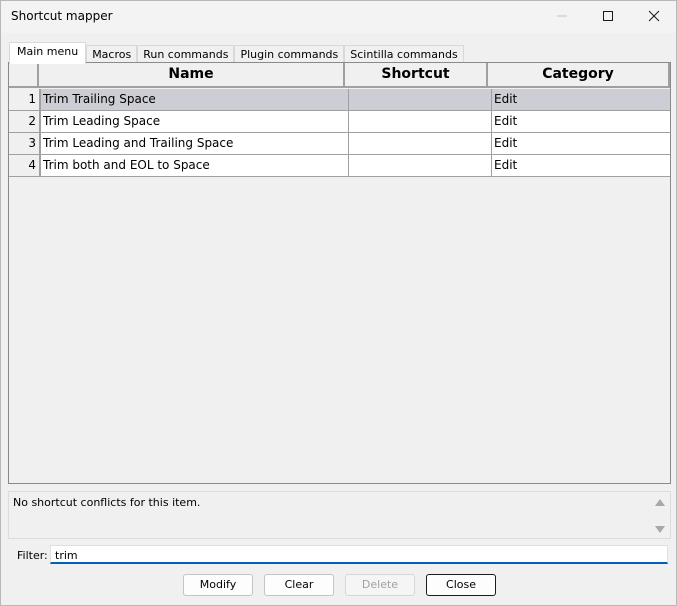 The width and height of the screenshot is (677, 606). I want to click on maximize-button, so click(608, 16).